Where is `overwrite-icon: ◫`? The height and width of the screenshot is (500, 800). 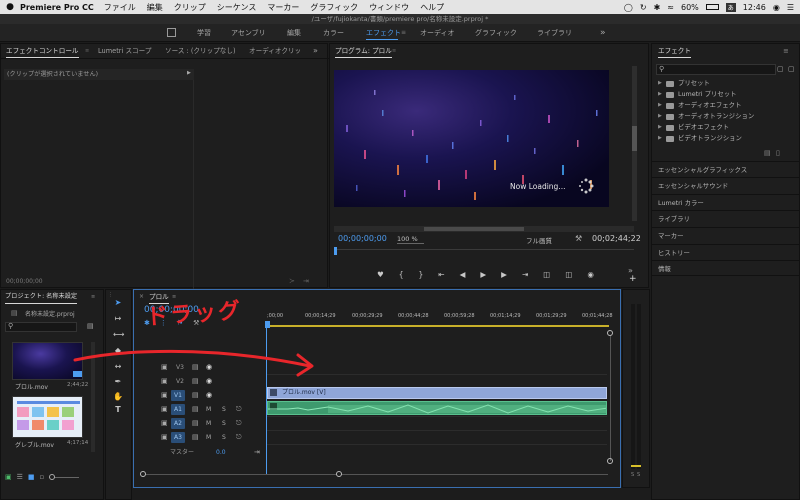 overwrite-icon: ◫ is located at coordinates (568, 274).